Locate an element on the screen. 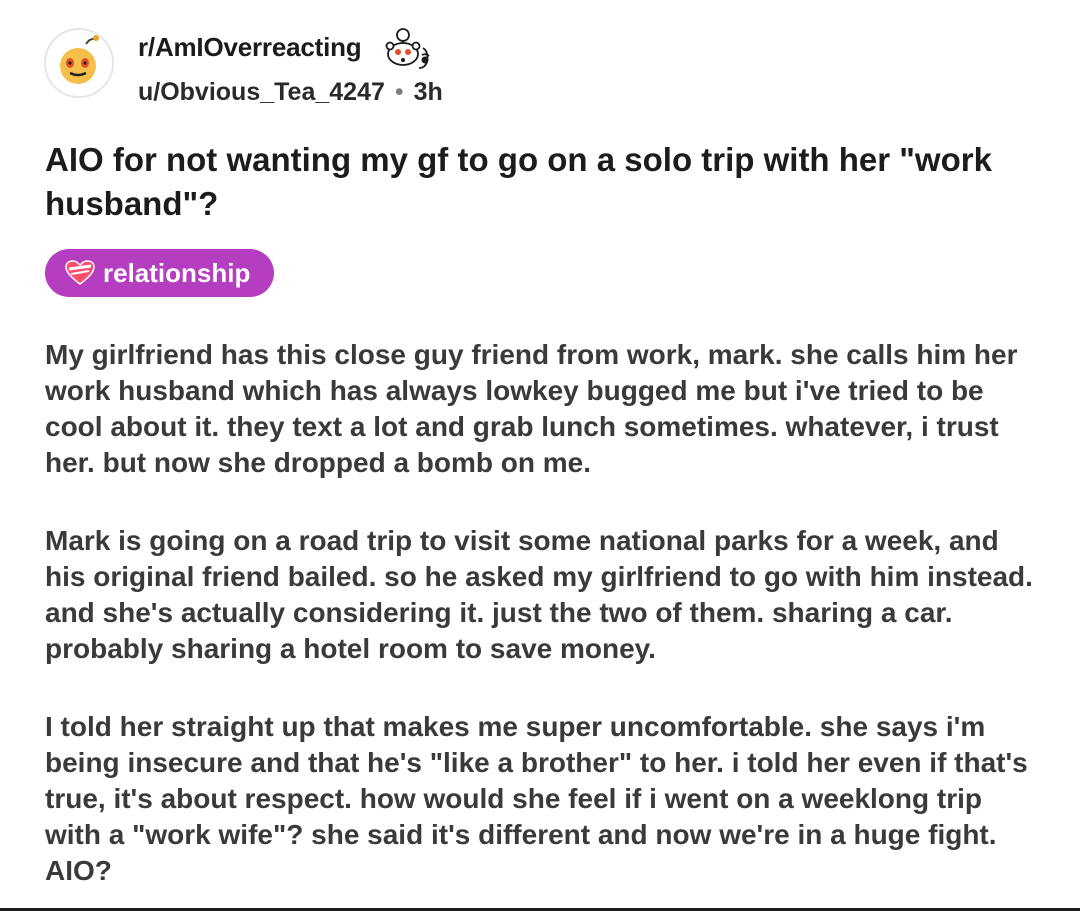 The width and height of the screenshot is (1080, 911). heart-icon is located at coordinates (80, 273).